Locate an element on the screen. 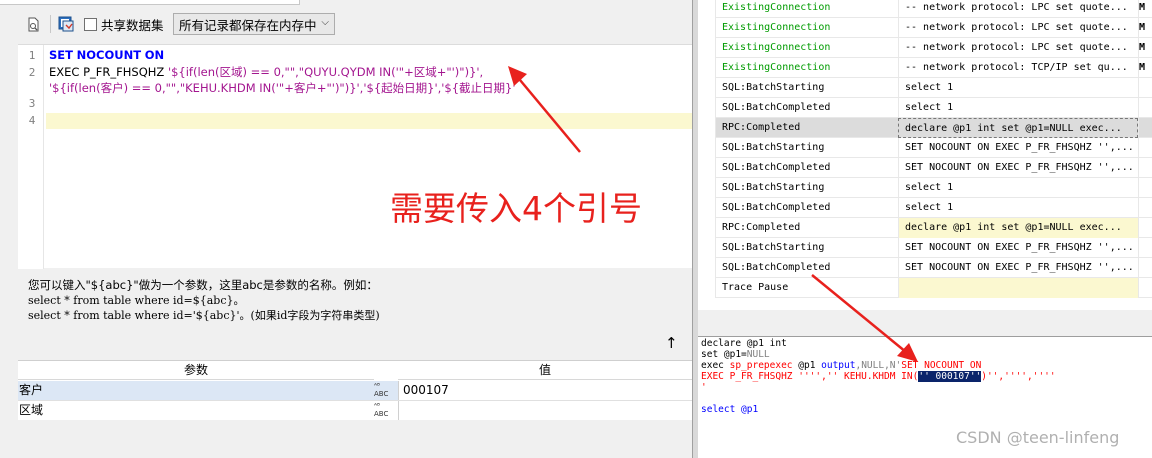  detail-text: declare @p1 int is located at coordinates (744, 343).